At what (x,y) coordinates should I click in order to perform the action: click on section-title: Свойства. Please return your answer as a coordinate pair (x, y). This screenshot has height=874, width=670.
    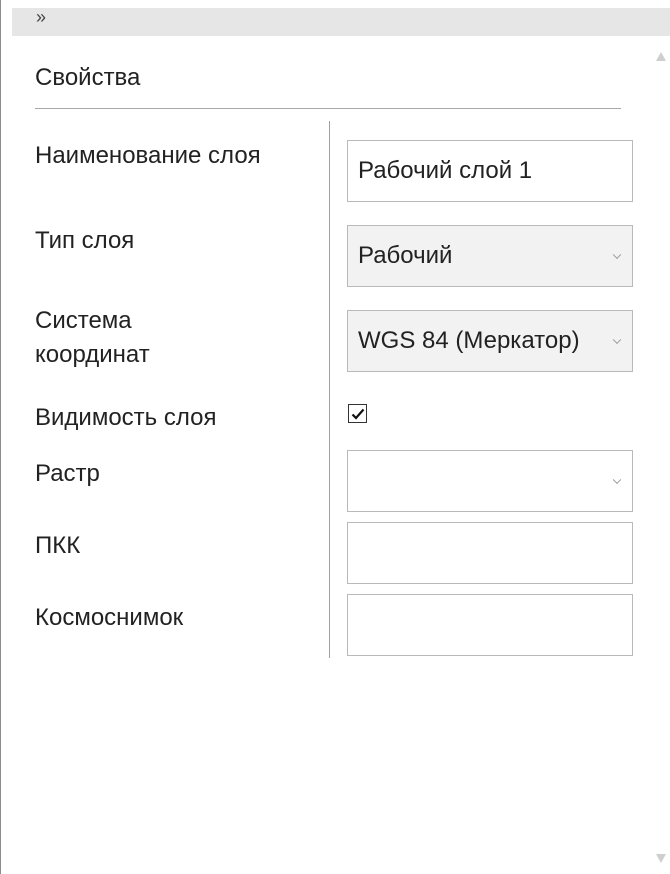
    Looking at the image, I should click on (88, 77).